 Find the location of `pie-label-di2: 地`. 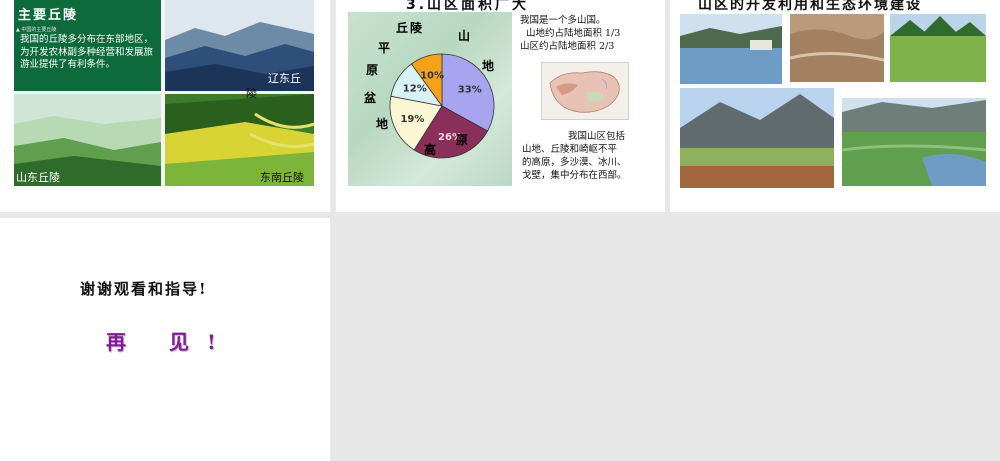

pie-label-di2: 地 is located at coordinates (382, 123).